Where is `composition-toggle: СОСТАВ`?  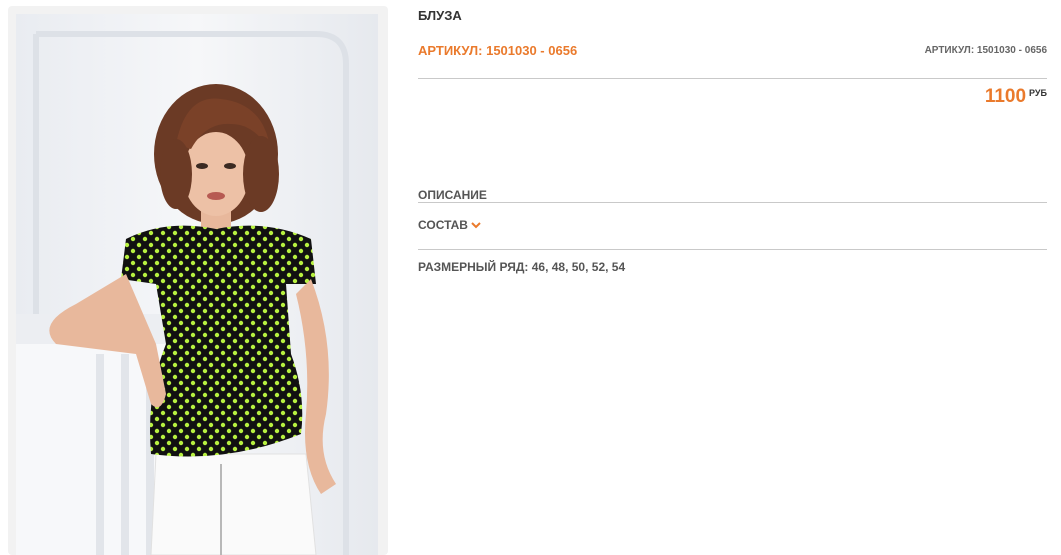 composition-toggle: СОСТАВ is located at coordinates (449, 225).